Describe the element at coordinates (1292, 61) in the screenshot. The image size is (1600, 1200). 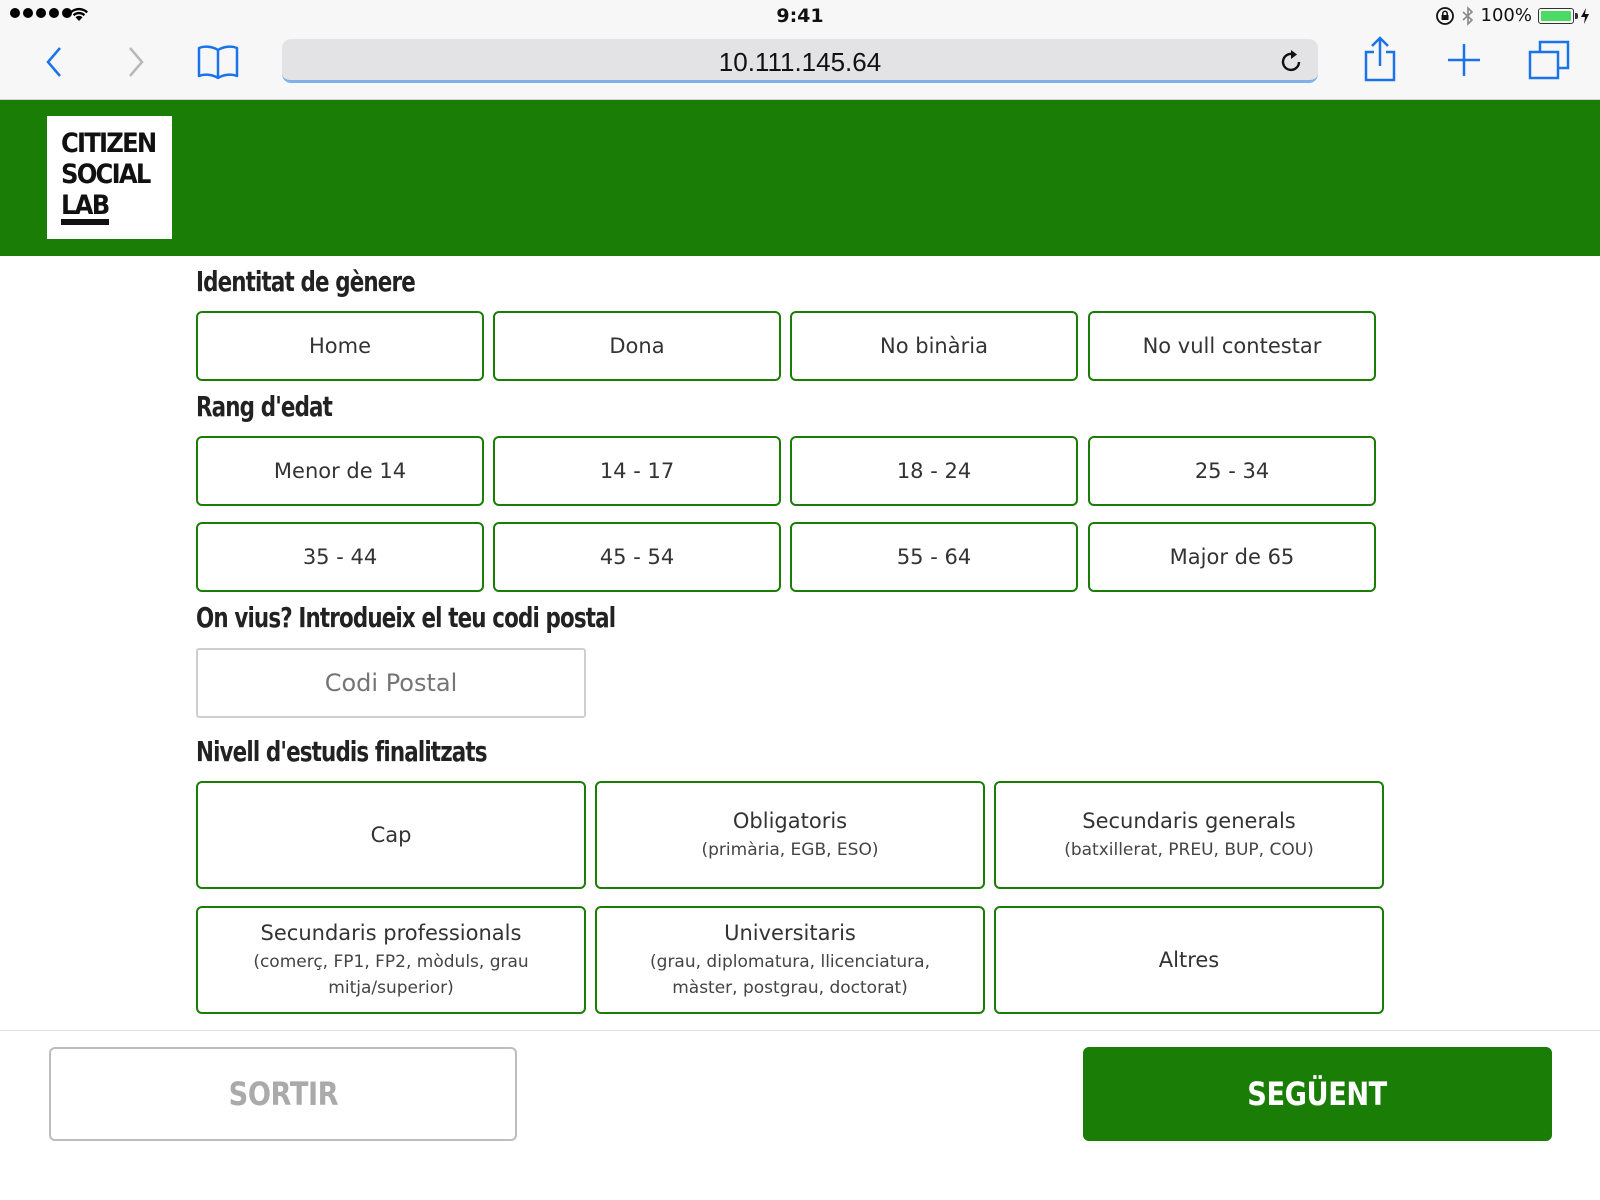
I see `reload-icon` at that location.